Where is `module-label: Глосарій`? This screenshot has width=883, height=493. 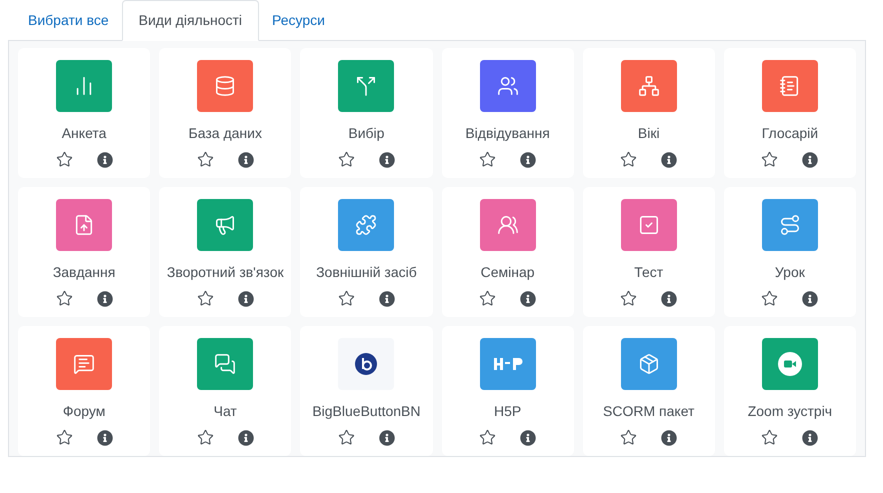 module-label: Глосарій is located at coordinates (790, 133).